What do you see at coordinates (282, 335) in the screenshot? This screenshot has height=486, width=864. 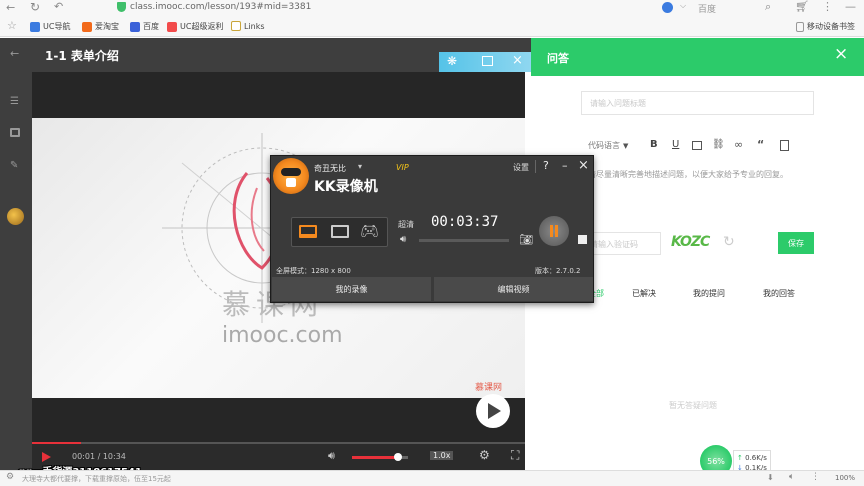 I see `watermark-en: imooc.com` at bounding box center [282, 335].